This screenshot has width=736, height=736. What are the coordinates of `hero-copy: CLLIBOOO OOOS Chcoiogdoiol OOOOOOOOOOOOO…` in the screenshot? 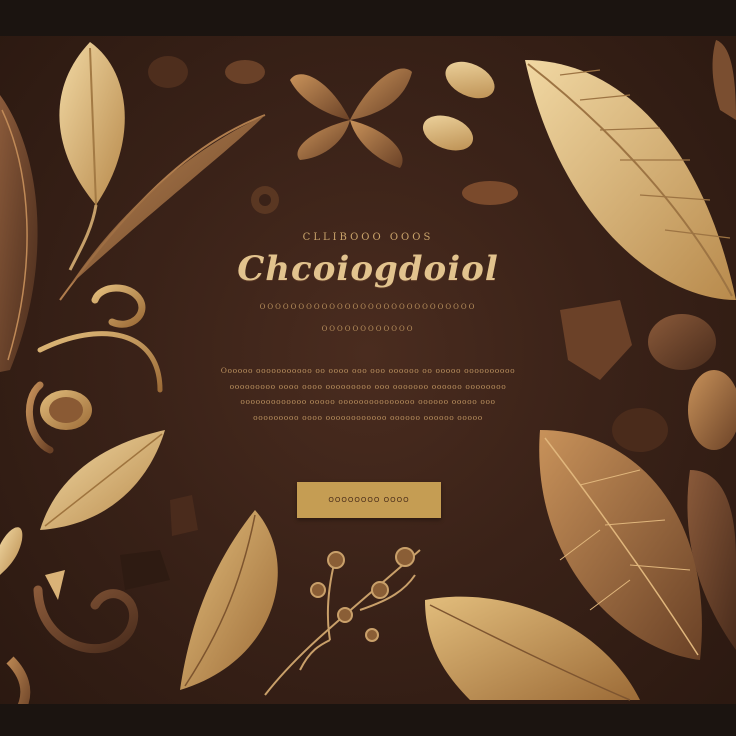 It's located at (368, 328).